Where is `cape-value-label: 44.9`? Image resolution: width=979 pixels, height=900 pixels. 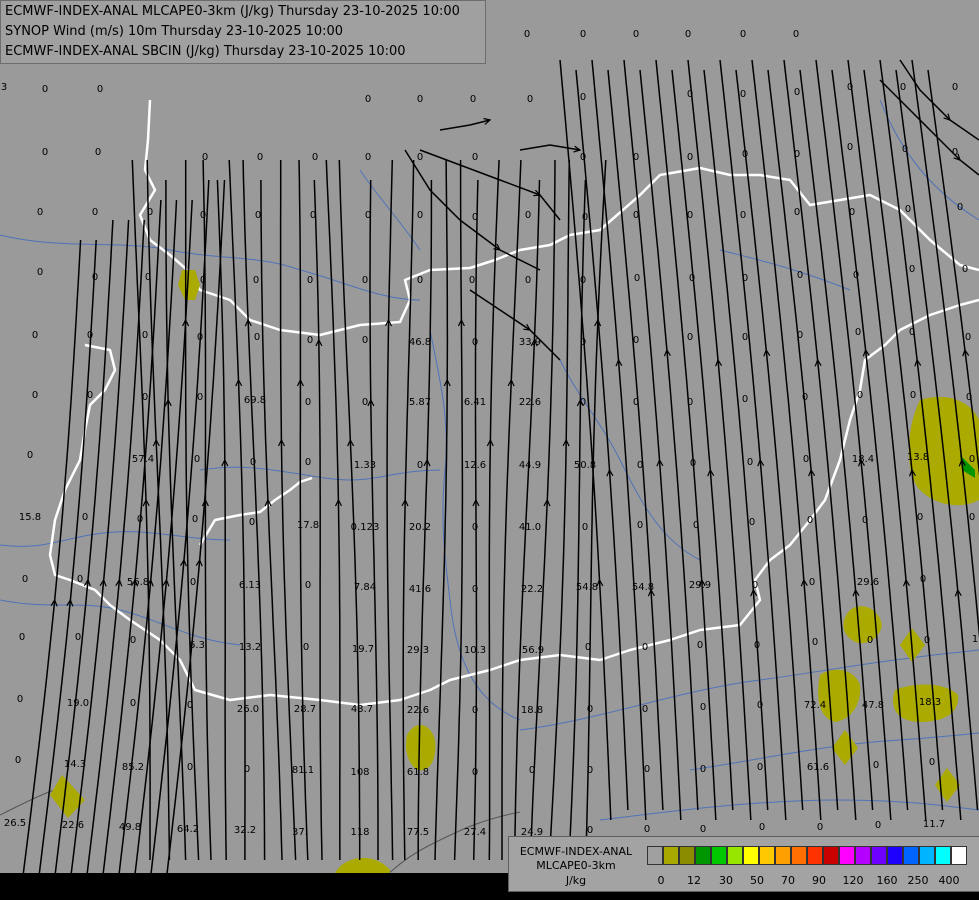 cape-value-label: 44.9 is located at coordinates (530, 465).